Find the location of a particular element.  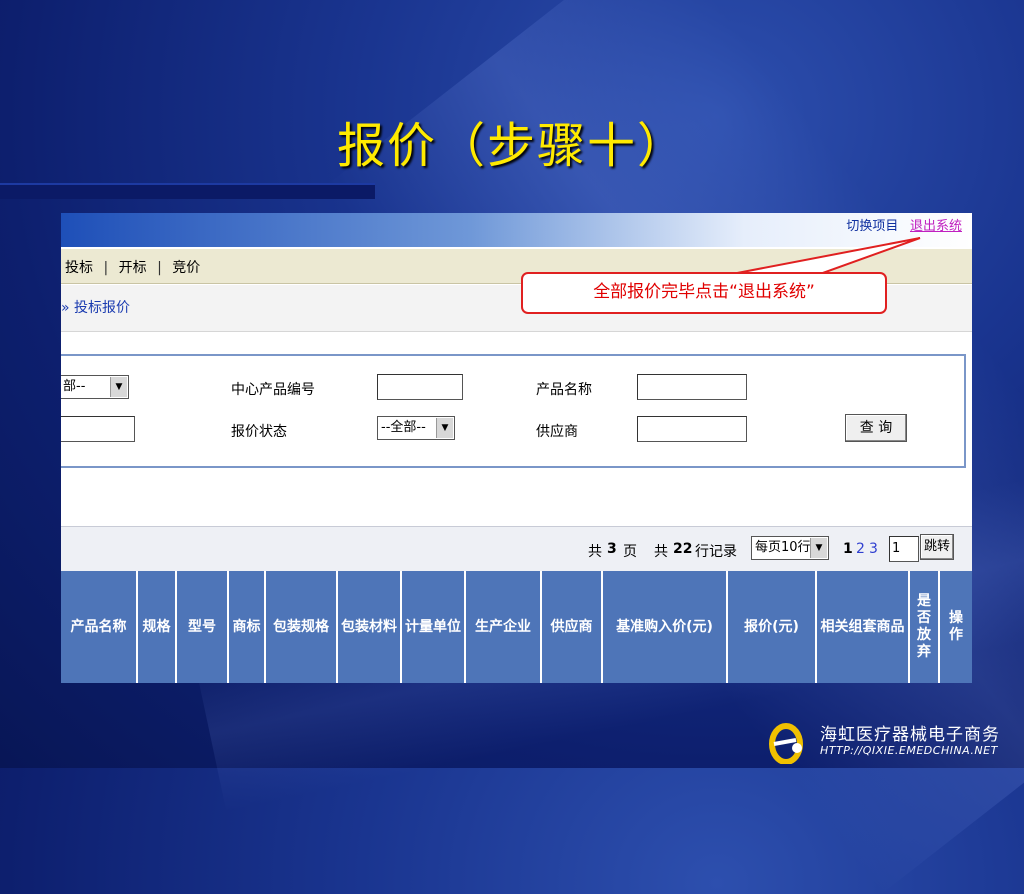

nav-item-bid: 投标 is located at coordinates (79, 268).